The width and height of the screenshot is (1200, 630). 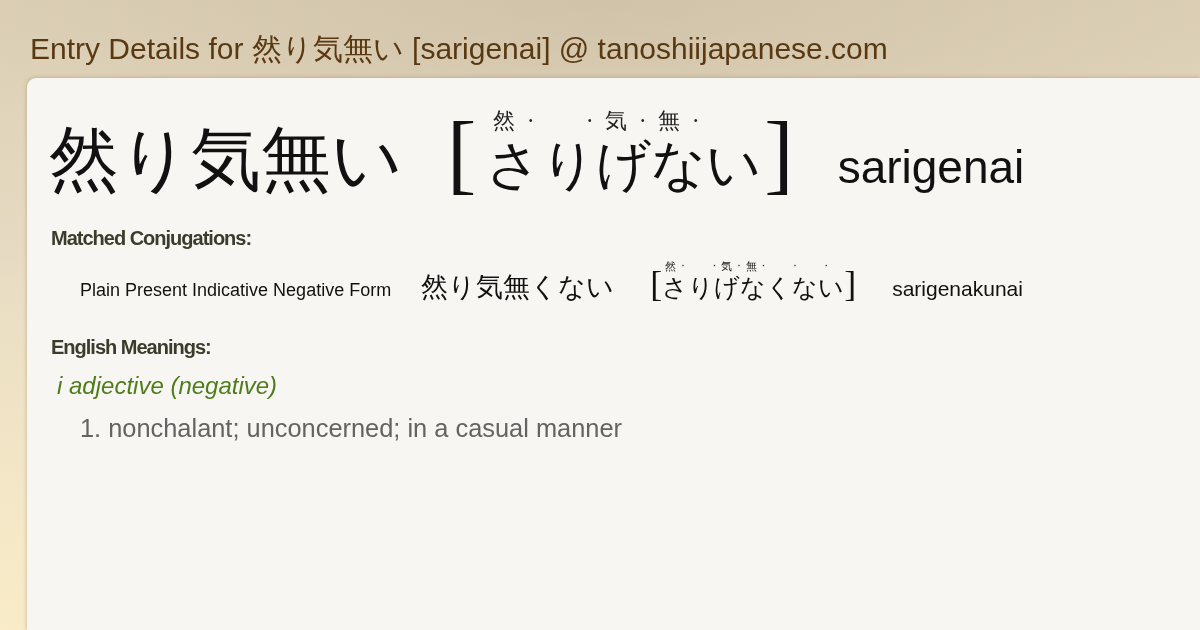 What do you see at coordinates (365, 428) in the screenshot?
I see `meaning-text: nonchalant; unconcerned; in a casual manner` at bounding box center [365, 428].